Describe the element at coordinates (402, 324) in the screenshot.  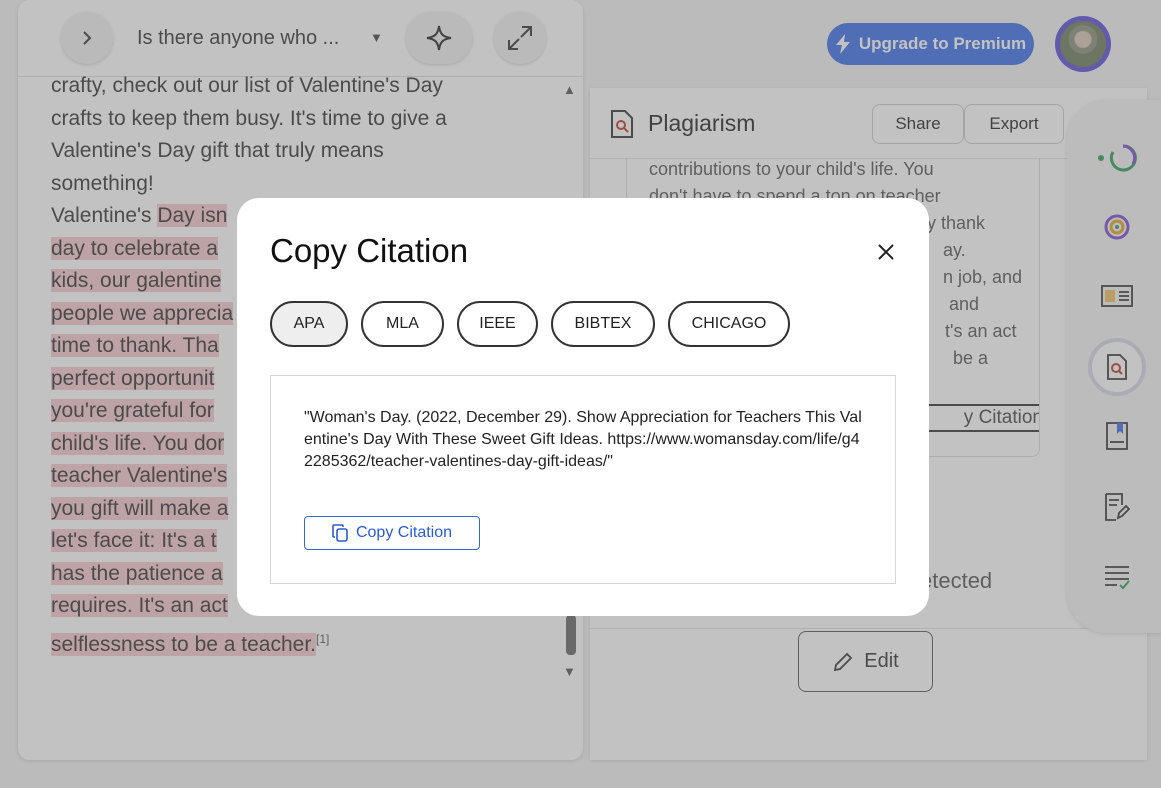
I see `format-mla: MLA` at that location.